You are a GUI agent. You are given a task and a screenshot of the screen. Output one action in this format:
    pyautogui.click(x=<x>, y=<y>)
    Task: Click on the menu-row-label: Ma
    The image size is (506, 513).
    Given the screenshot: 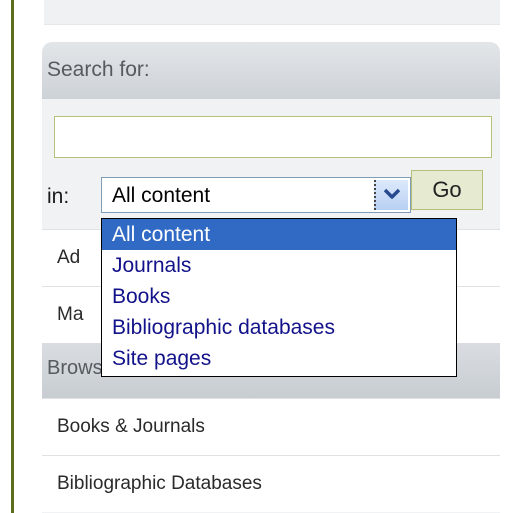 What is the action you would take?
    pyautogui.click(x=70, y=314)
    